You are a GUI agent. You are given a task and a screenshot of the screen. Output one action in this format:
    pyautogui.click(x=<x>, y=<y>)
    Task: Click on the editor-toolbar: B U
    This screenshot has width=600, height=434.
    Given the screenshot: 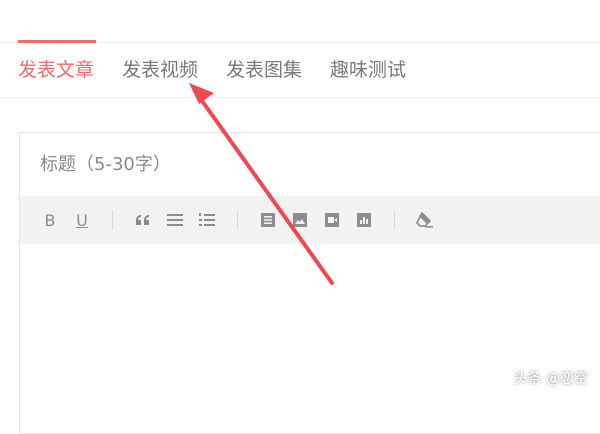 What is the action you would take?
    pyautogui.click(x=310, y=220)
    